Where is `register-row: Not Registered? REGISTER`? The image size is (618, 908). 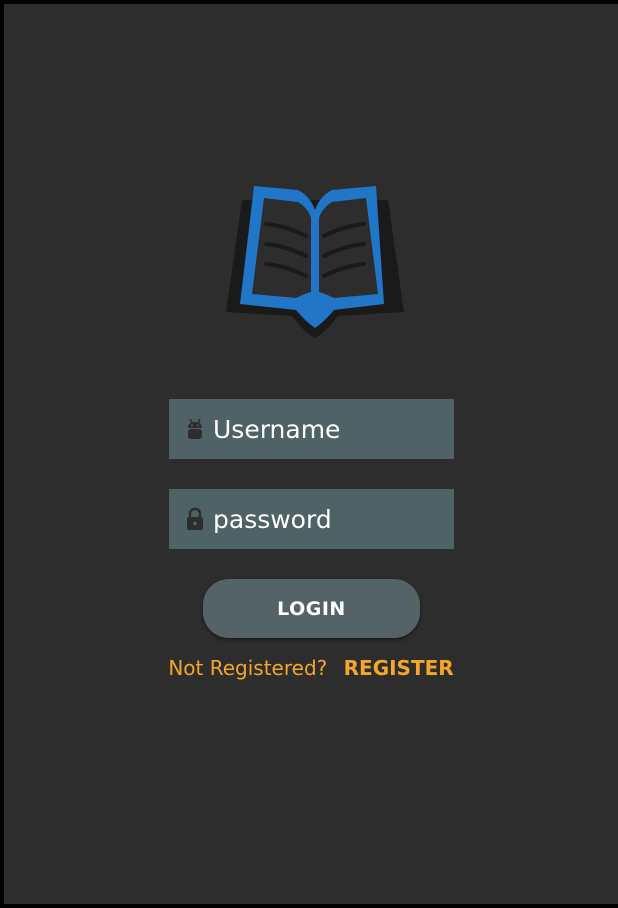 register-row: Not Registered? REGISTER is located at coordinates (311, 668).